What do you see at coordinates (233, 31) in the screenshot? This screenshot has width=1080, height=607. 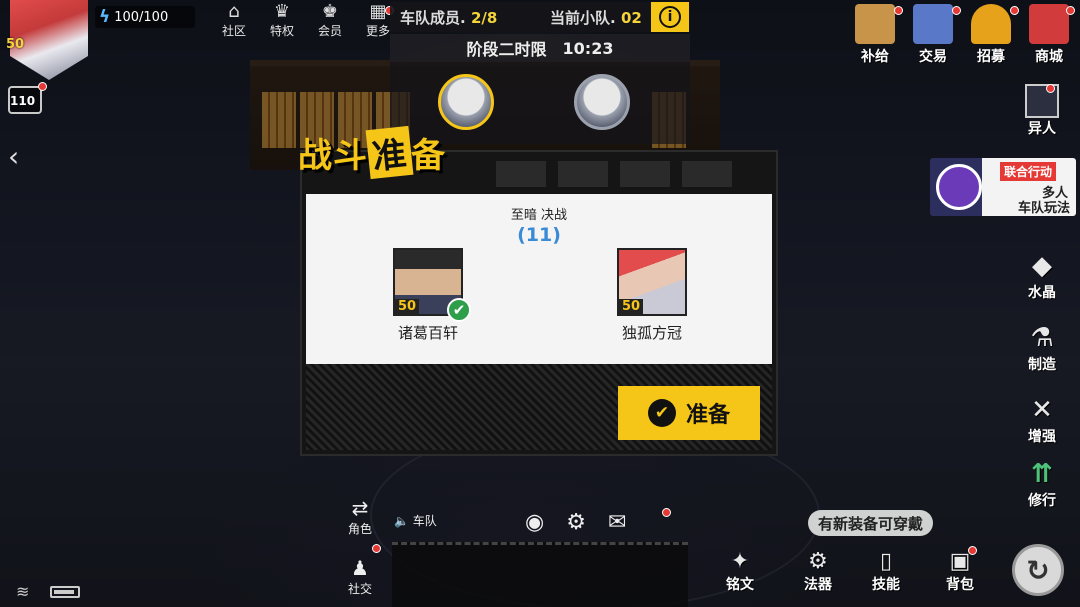 I see `nav-label: 社区` at bounding box center [233, 31].